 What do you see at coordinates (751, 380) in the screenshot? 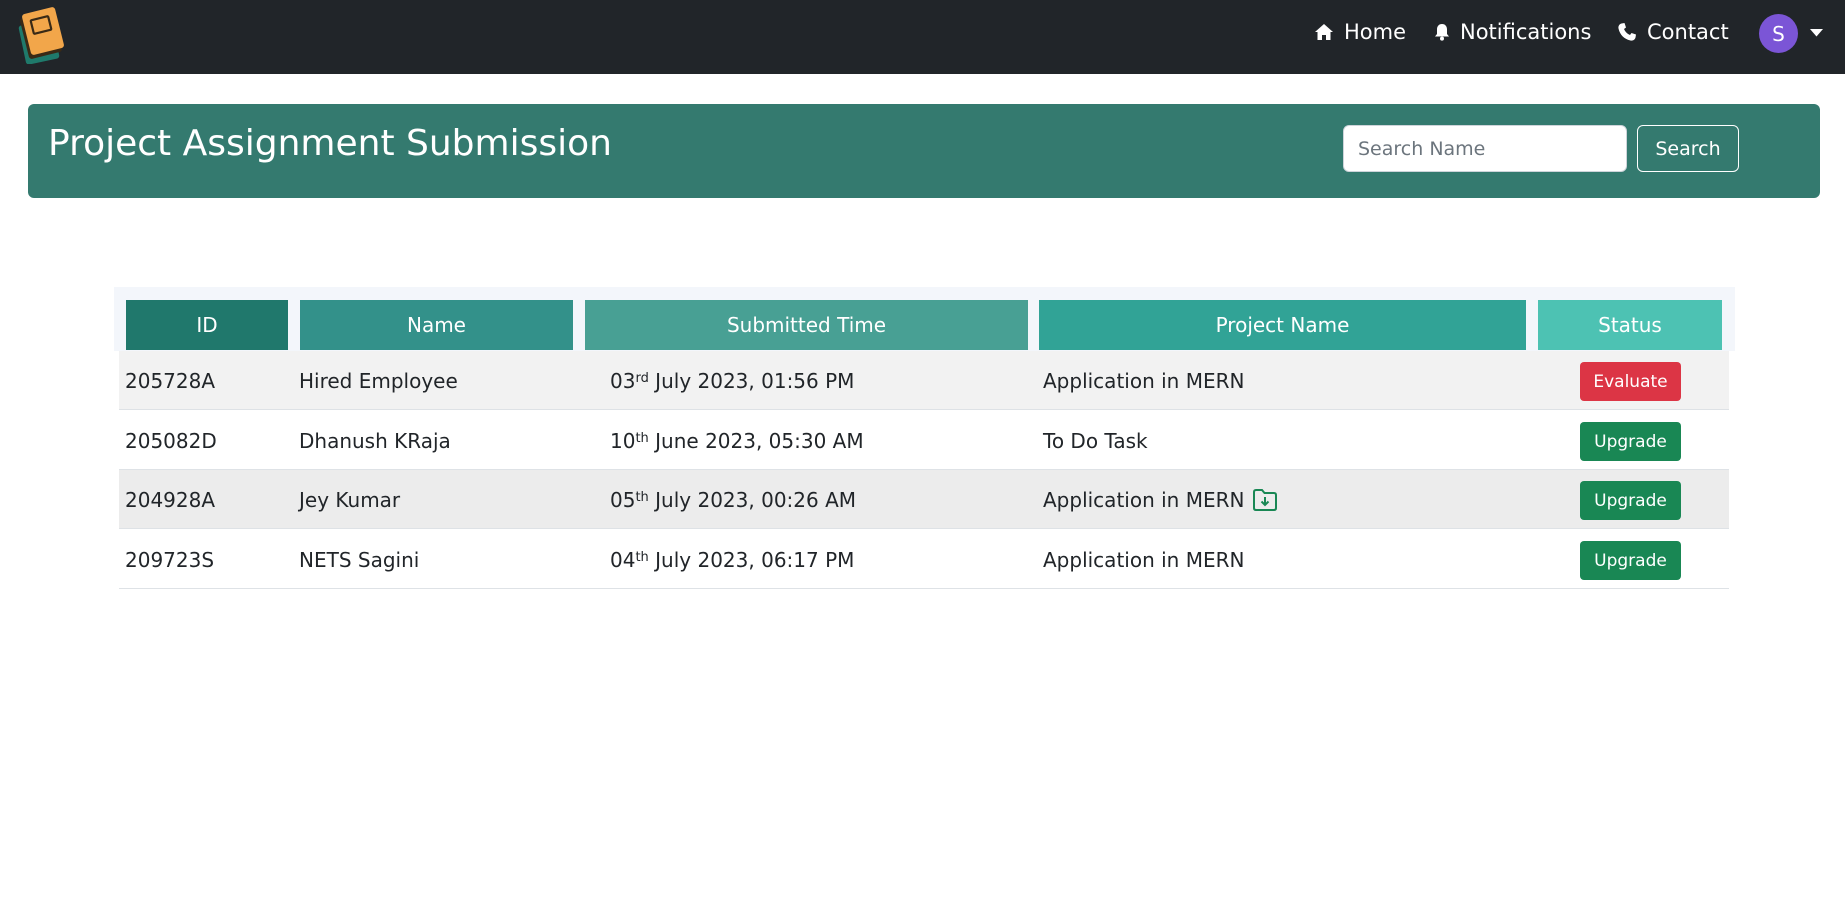
I see `time-rest: July 2023, 01:56 PM` at bounding box center [751, 380].